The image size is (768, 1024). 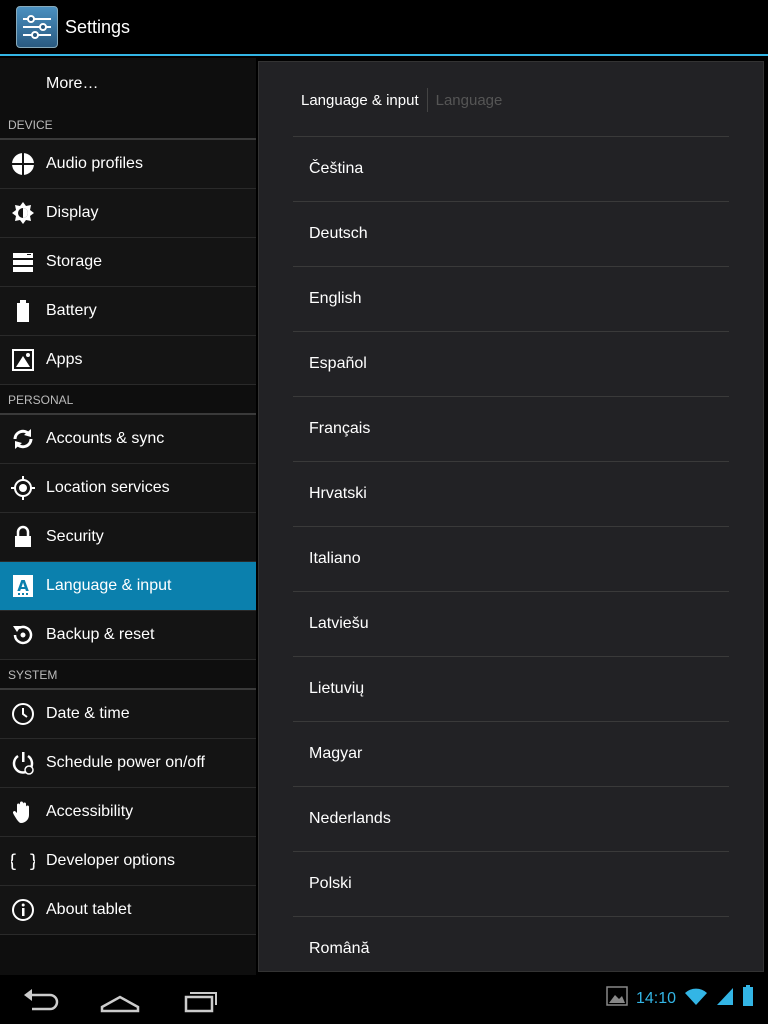 I want to click on breadcrumb-current: Language & input, so click(x=364, y=100).